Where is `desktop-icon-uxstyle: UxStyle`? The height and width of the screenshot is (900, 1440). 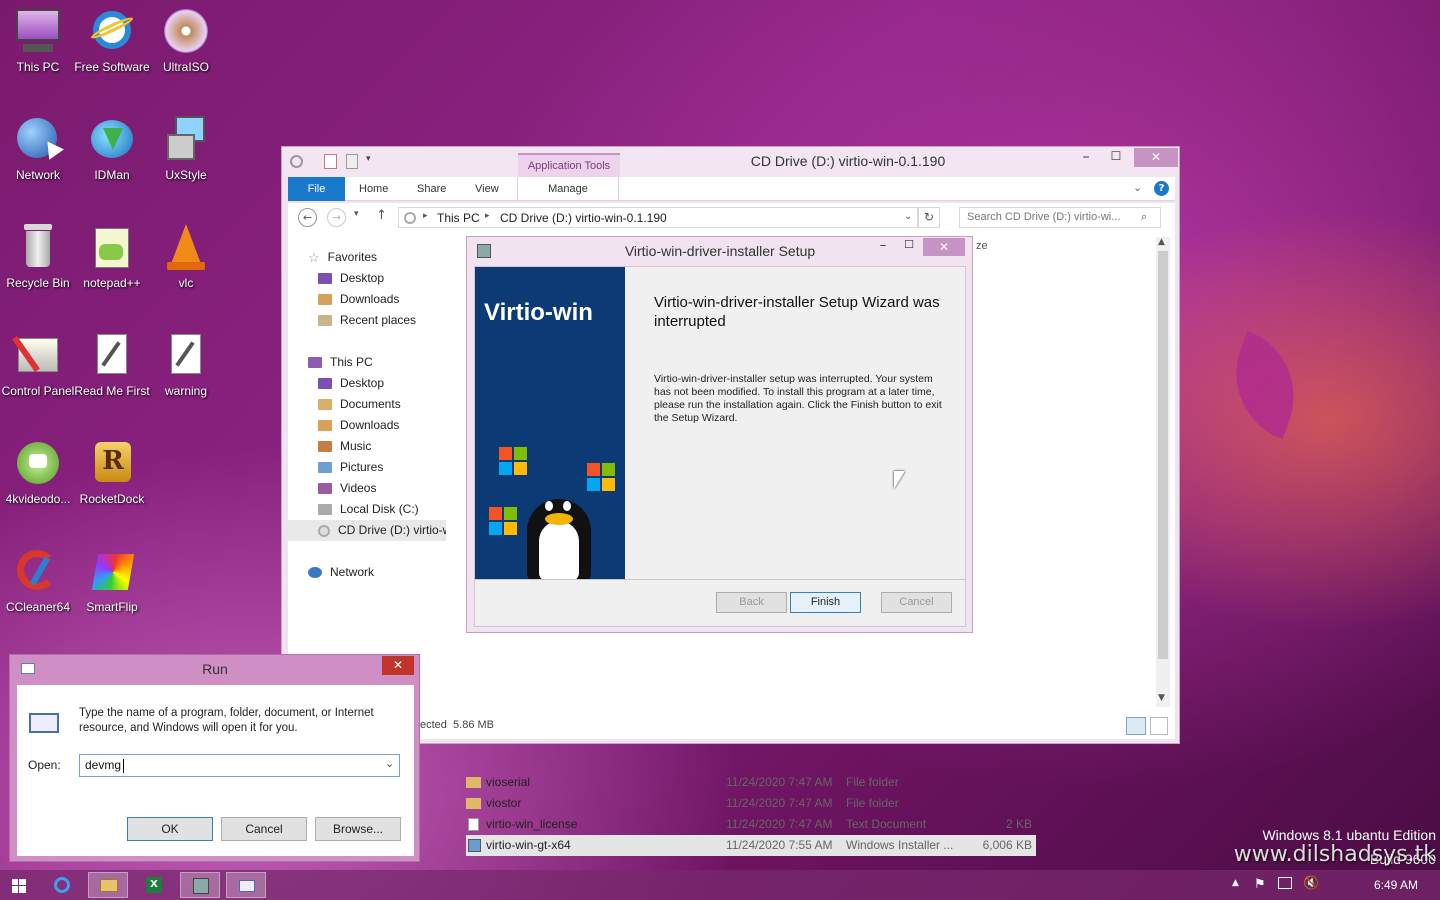 desktop-icon-uxstyle: UxStyle is located at coordinates (186, 148).